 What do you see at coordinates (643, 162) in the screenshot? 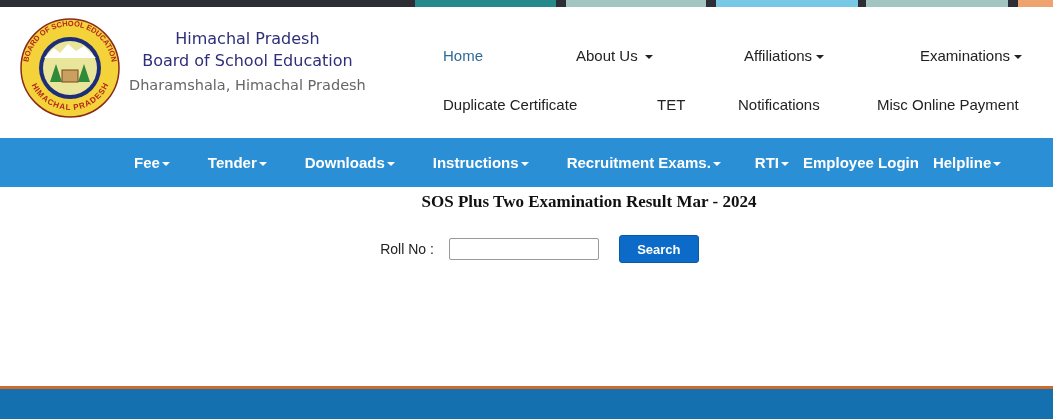
I see `menu-link: Recruitment Exams.` at bounding box center [643, 162].